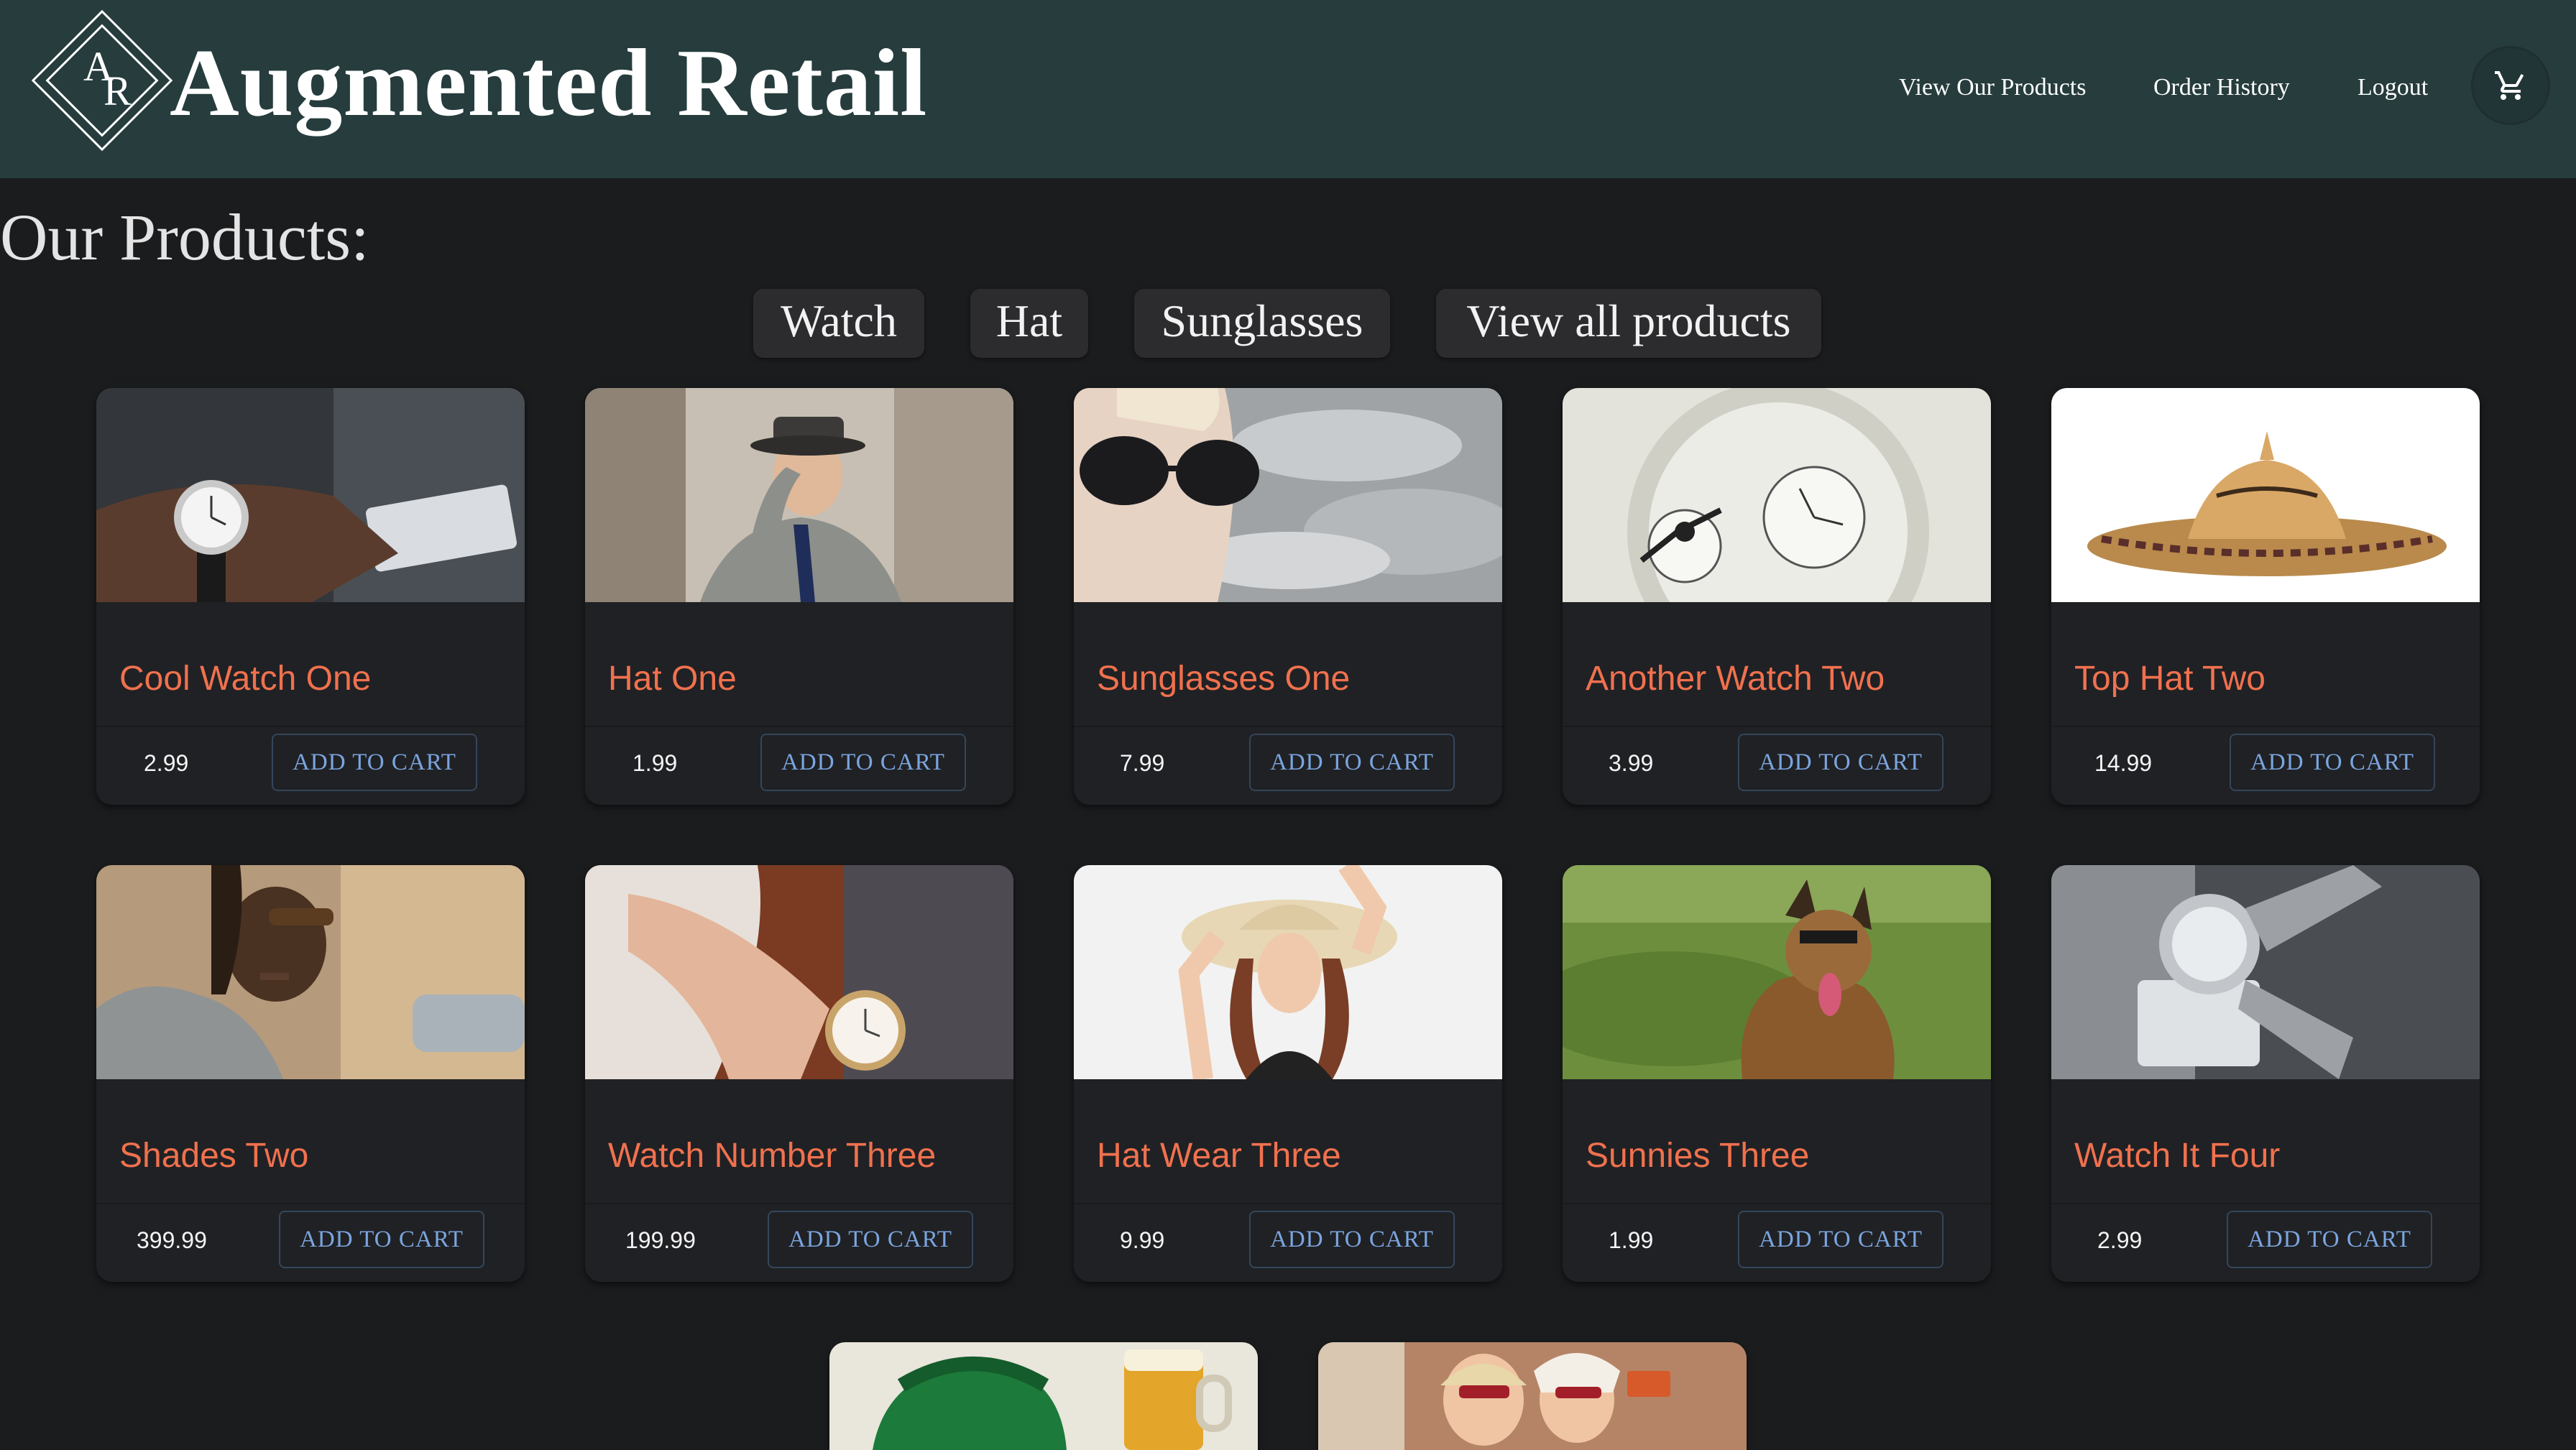  Describe the element at coordinates (660, 1240) in the screenshot. I see `product-price: 199.99` at that location.